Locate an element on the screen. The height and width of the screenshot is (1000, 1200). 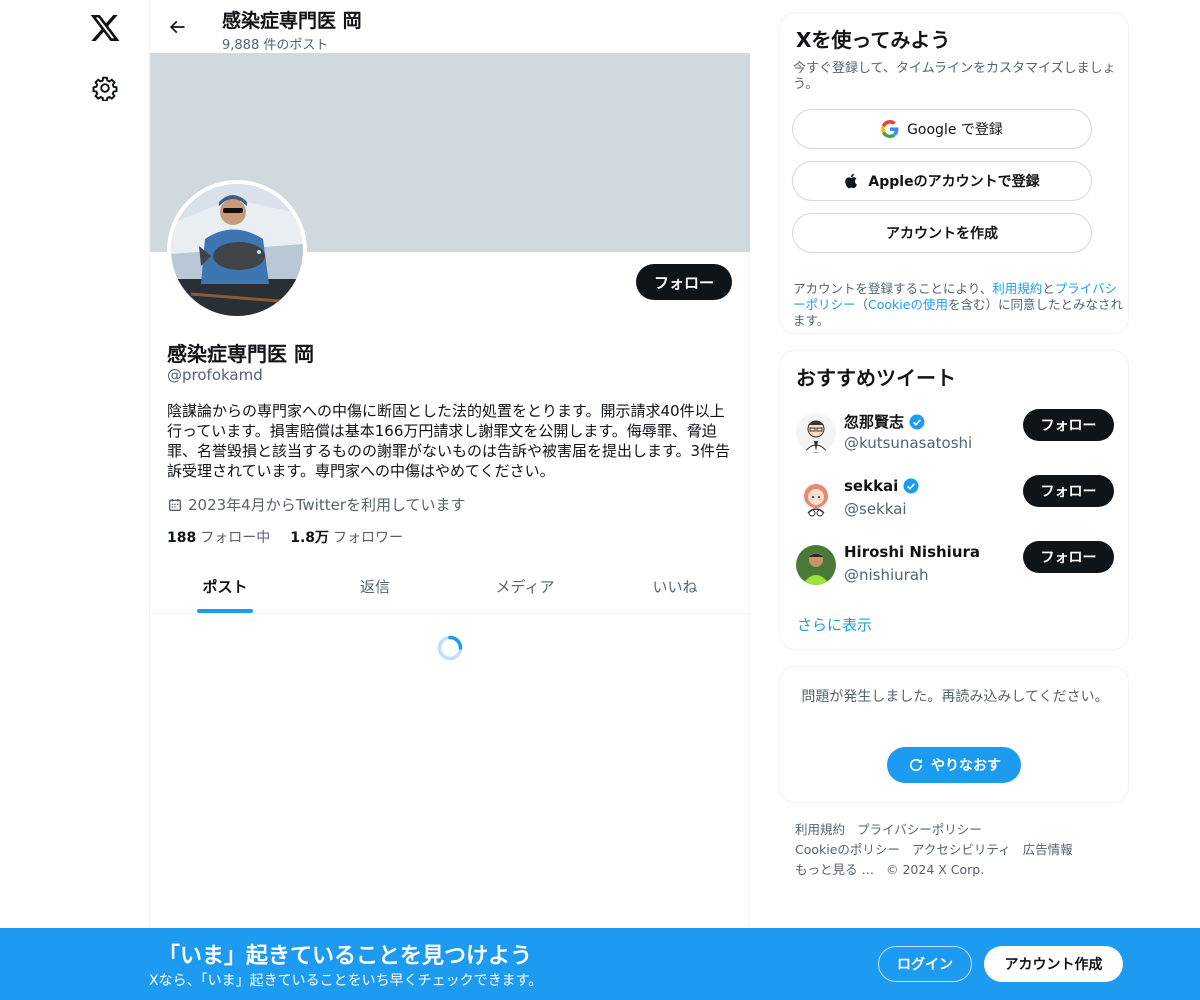
suggestion-name: sekkai is located at coordinates (882, 486).